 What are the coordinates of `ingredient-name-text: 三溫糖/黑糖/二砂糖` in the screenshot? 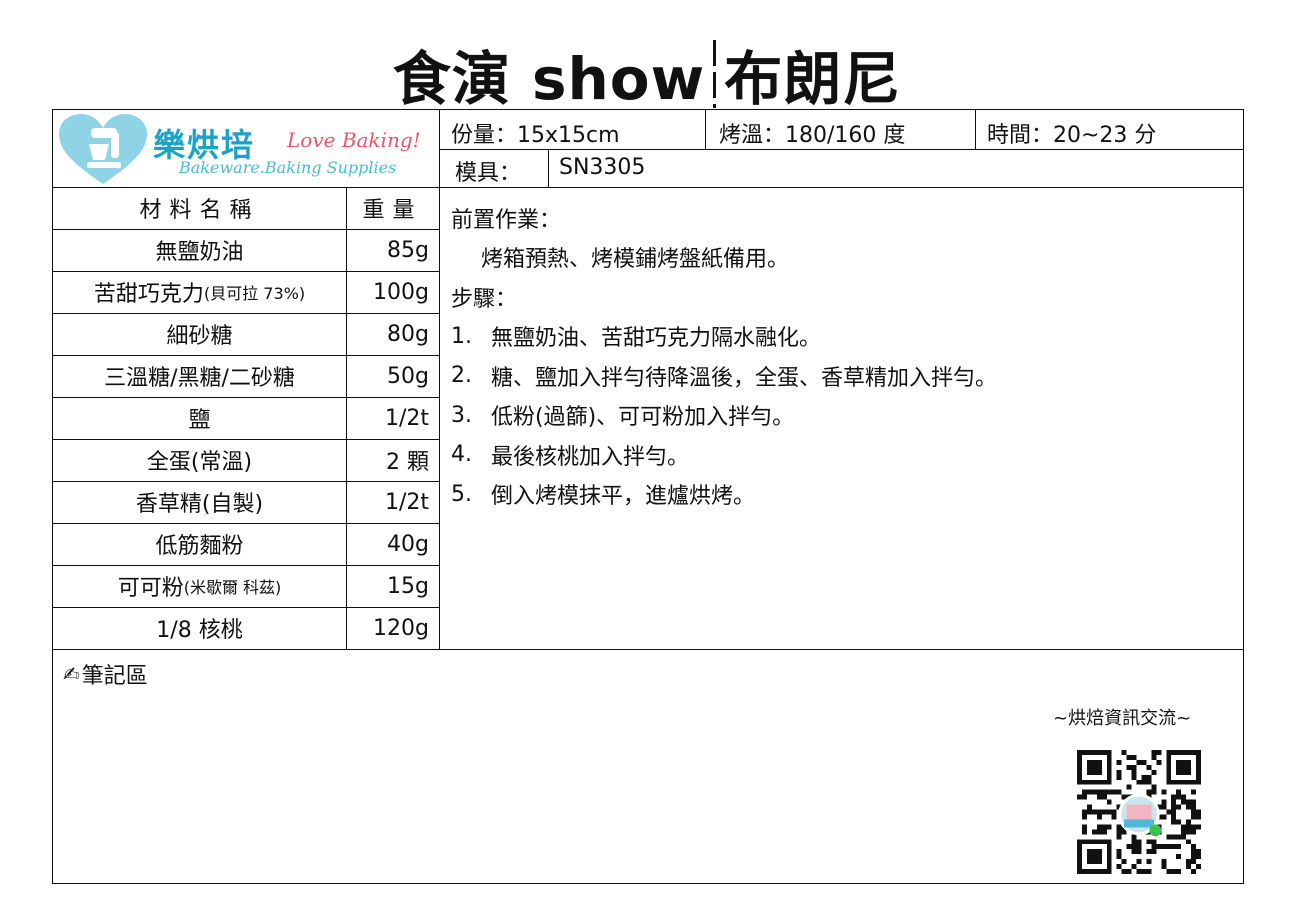 It's located at (199, 378).